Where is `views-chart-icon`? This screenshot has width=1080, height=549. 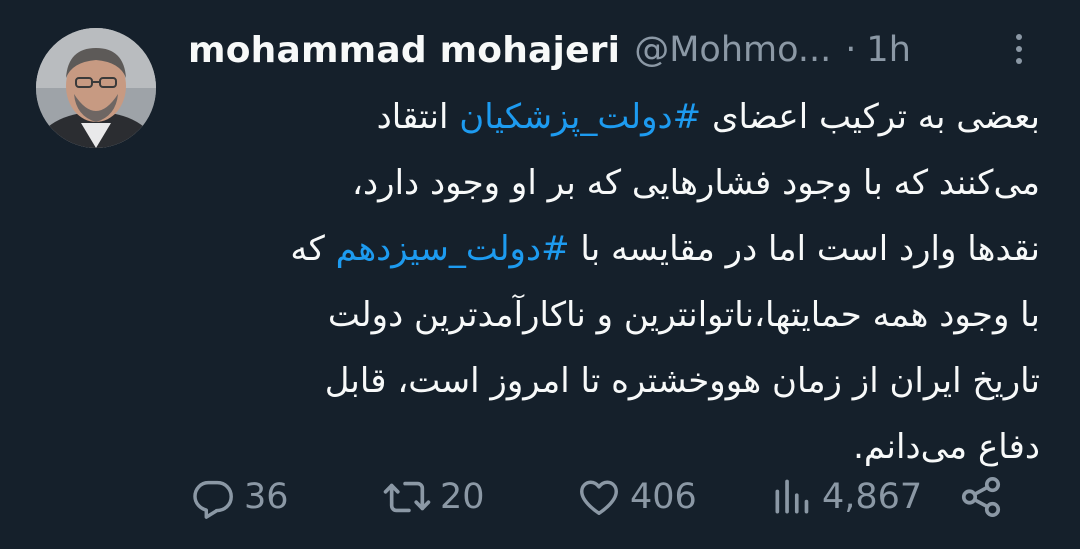
views-chart-icon is located at coordinates (792, 497).